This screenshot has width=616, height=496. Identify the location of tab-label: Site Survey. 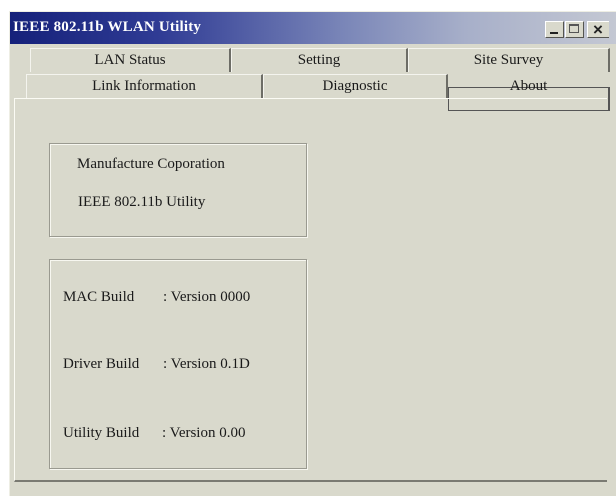
(508, 60).